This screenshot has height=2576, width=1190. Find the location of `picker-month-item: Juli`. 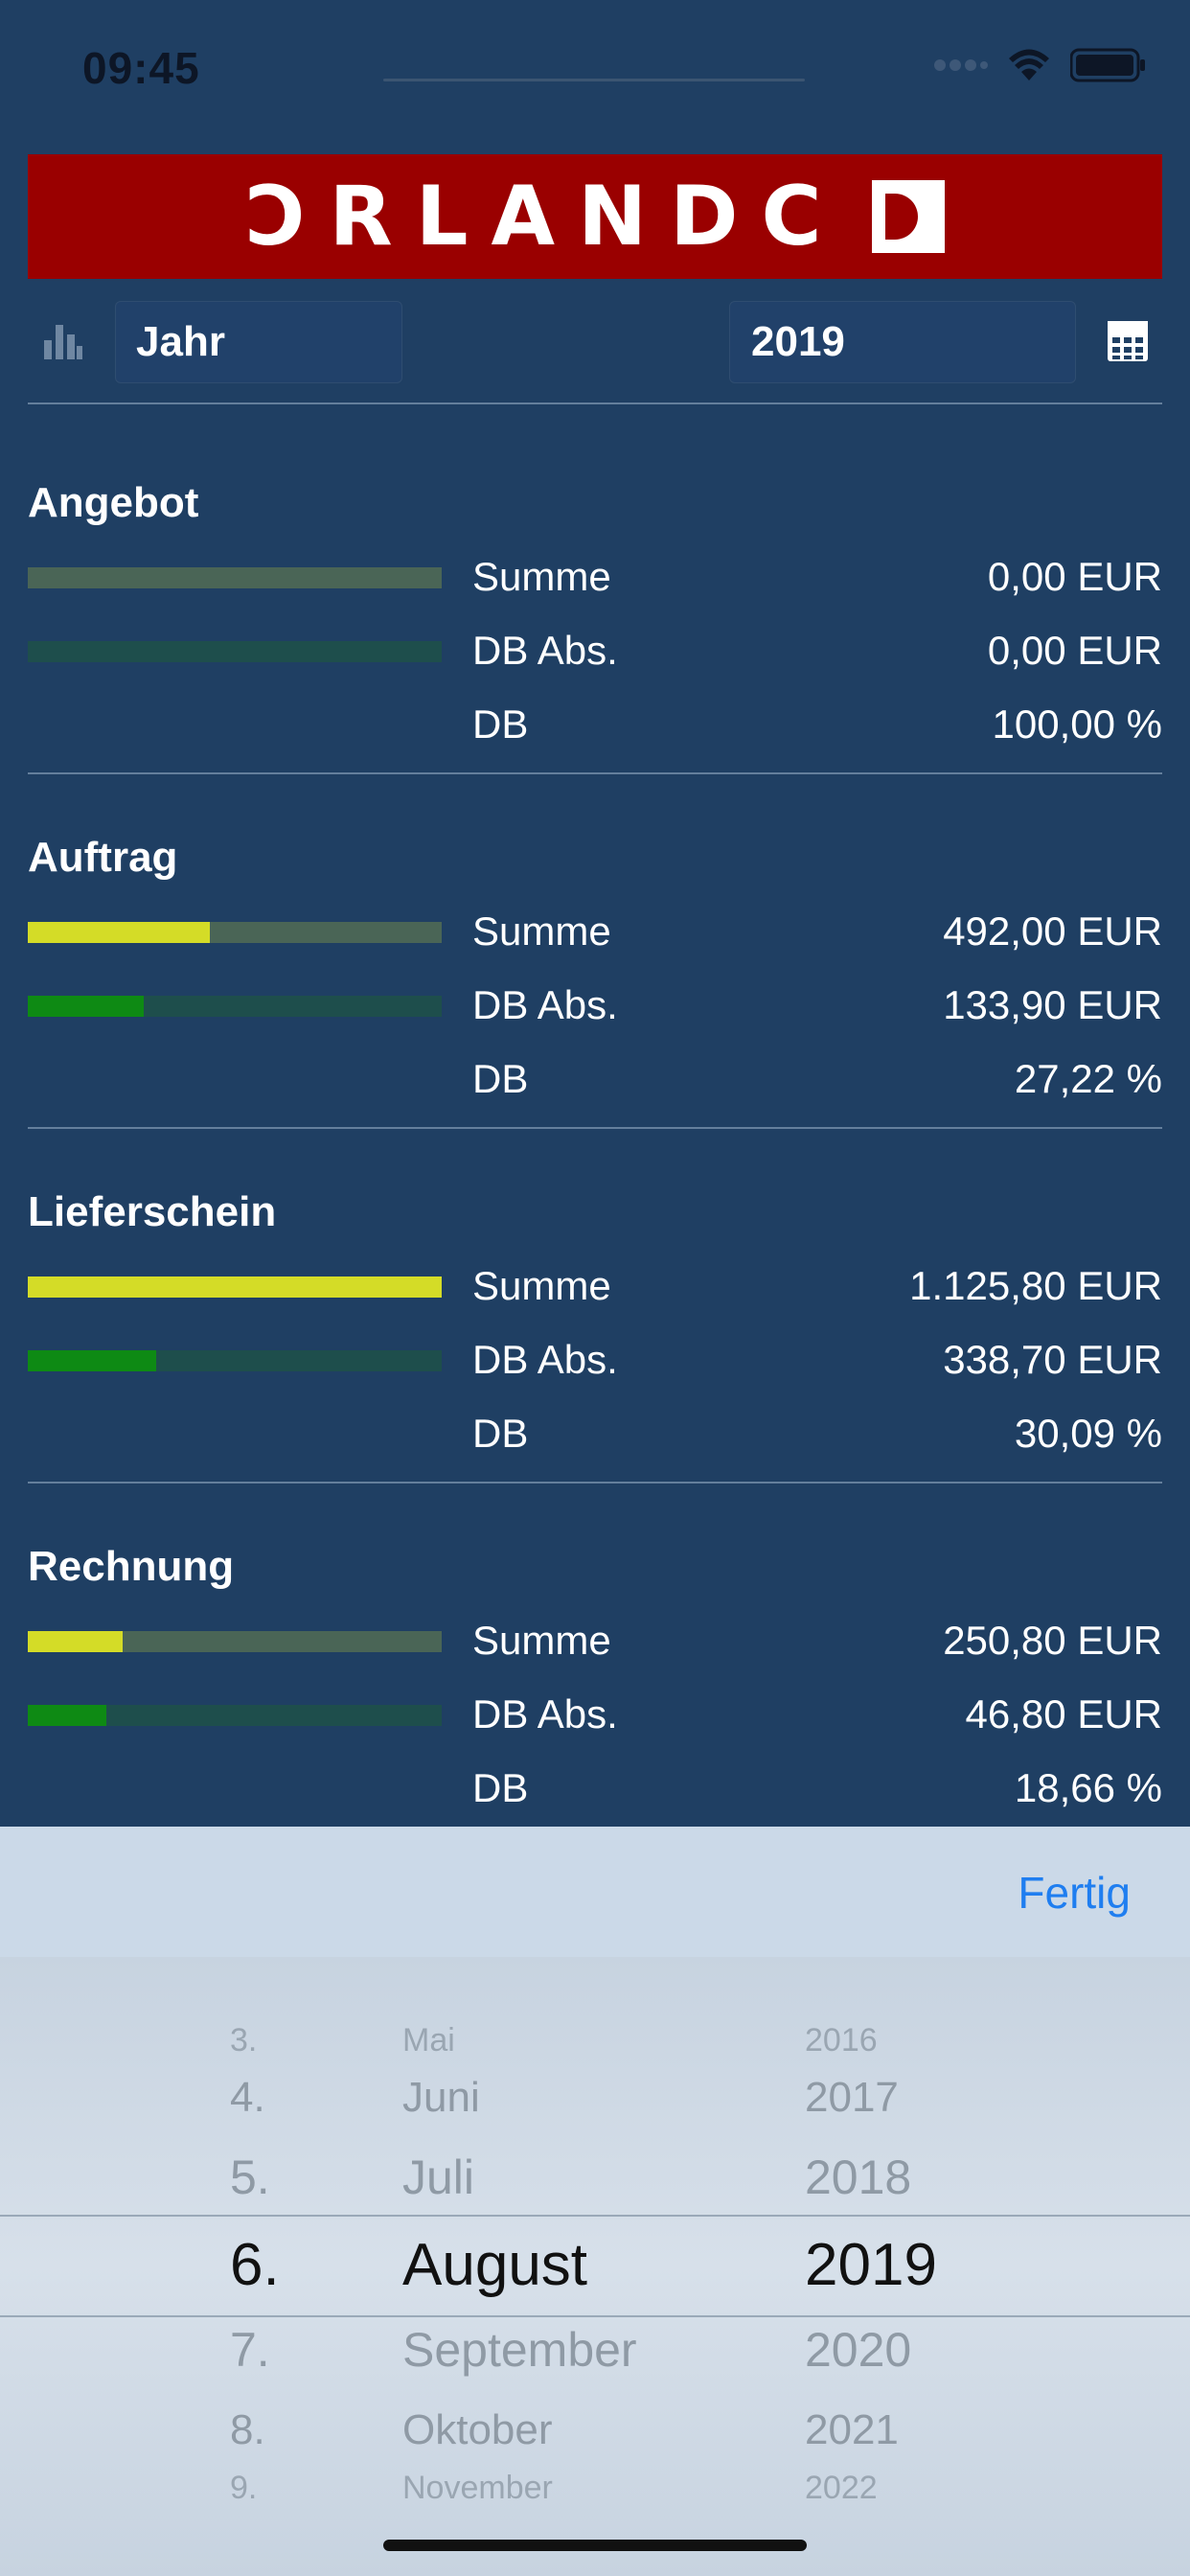

picker-month-item: Juli is located at coordinates (438, 2177).